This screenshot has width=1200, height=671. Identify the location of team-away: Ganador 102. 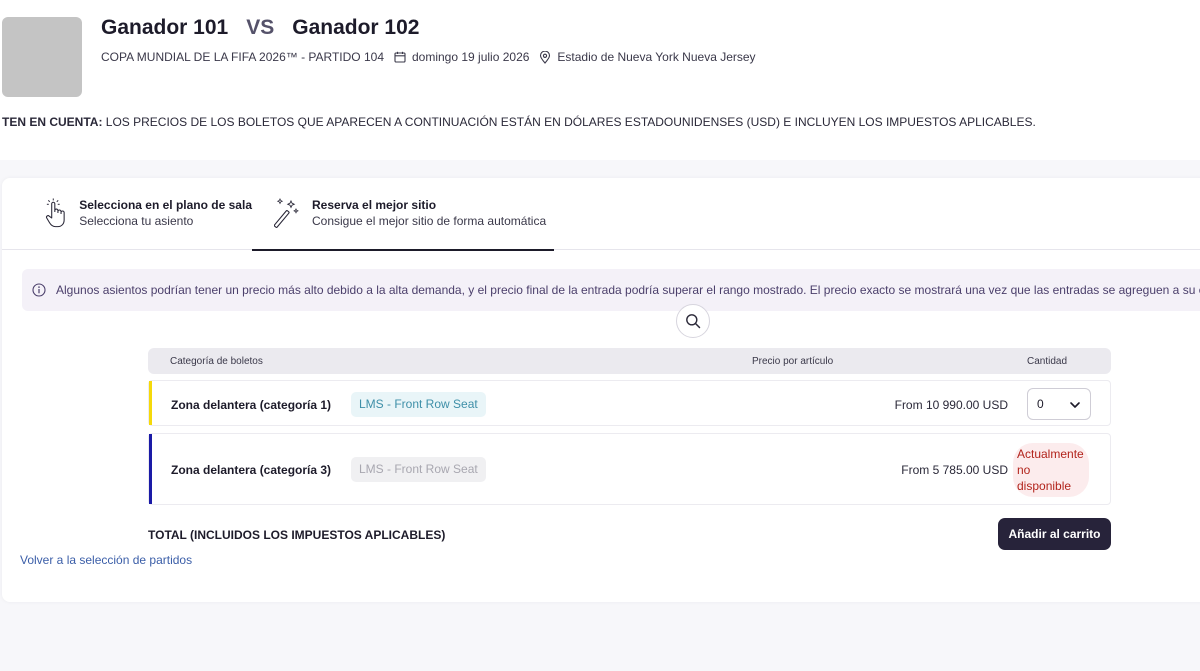
(356, 27).